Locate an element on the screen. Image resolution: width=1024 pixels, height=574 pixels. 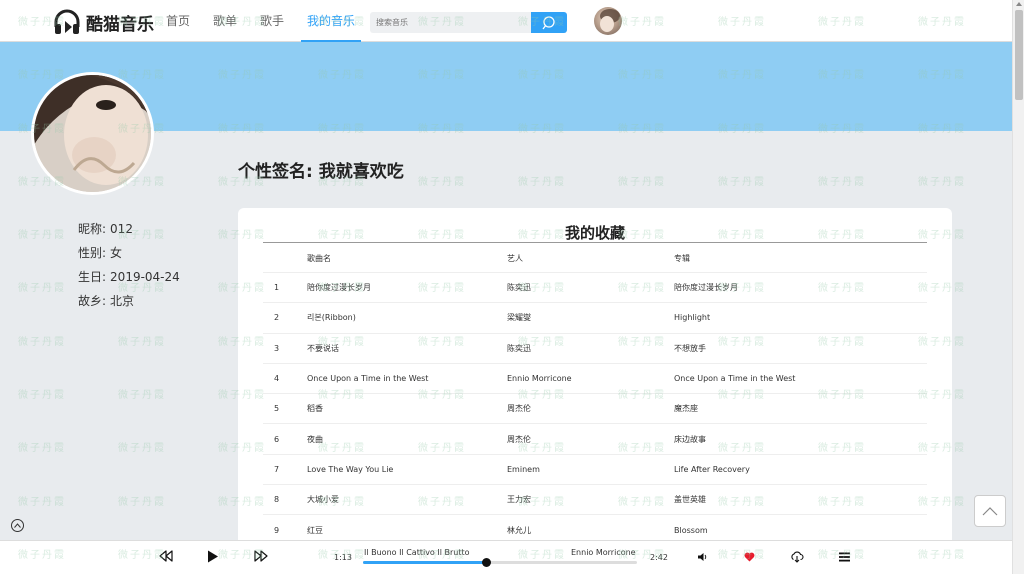
progress-knob is located at coordinates (487, 562).